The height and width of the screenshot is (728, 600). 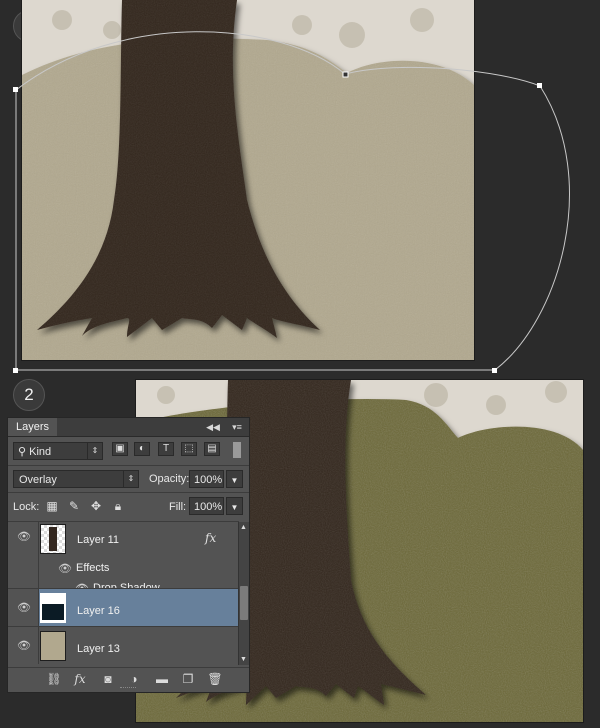 What do you see at coordinates (38, 480) in the screenshot?
I see `blend-mode-value: Overlay` at bounding box center [38, 480].